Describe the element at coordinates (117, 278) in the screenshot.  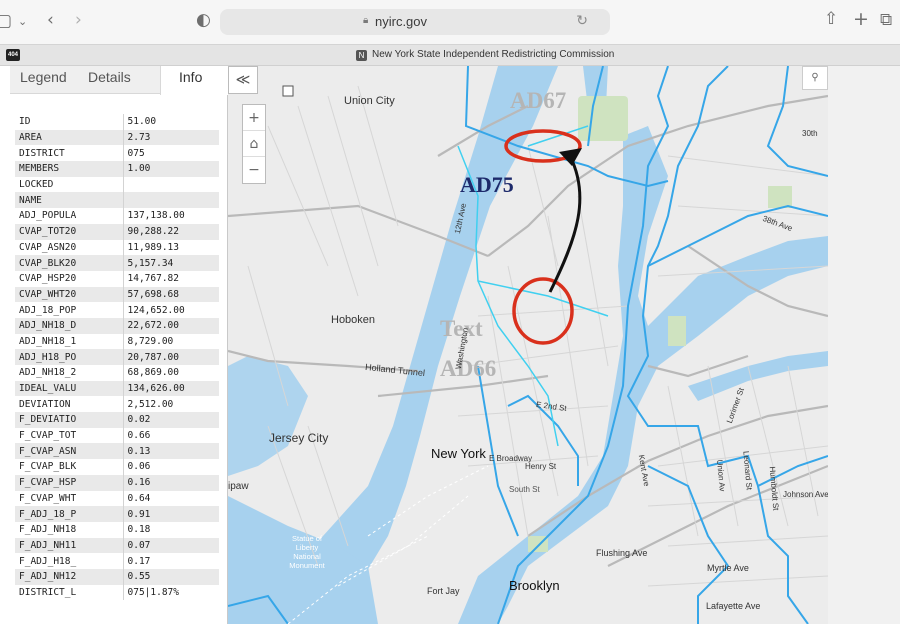
I see `attribute-row: CVAP_HSP20 14,767.82` at that location.